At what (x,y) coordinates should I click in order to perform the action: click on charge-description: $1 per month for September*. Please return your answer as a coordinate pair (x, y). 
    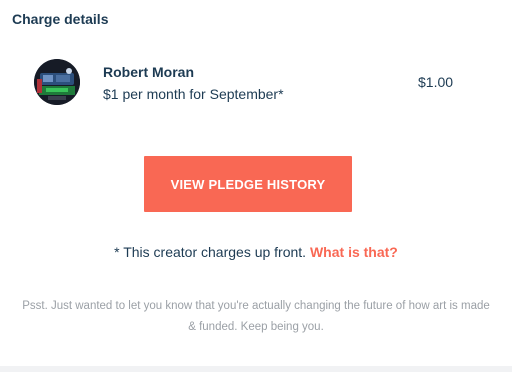
    Looking at the image, I should click on (193, 94).